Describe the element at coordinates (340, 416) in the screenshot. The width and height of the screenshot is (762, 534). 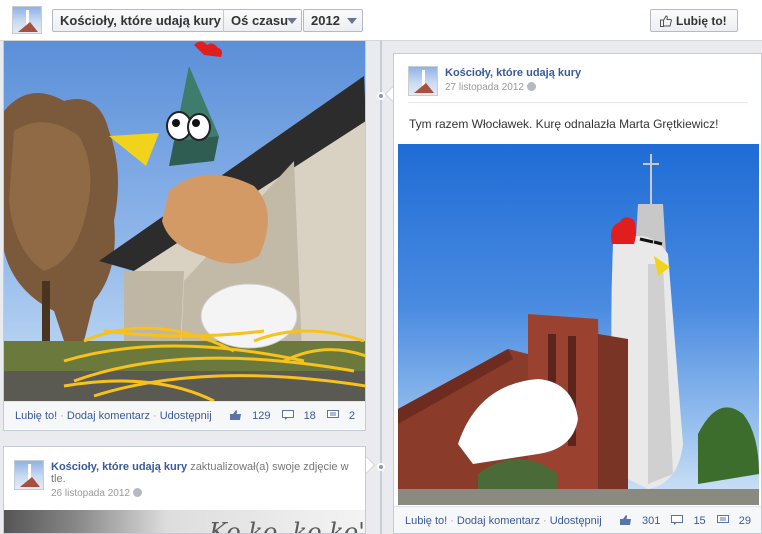
I see `shares-count-link: 2` at that location.